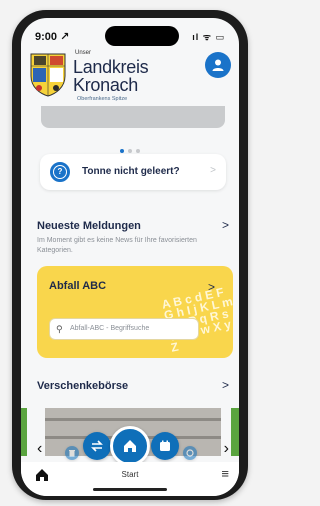 The height and width of the screenshot is (506, 320). Describe the element at coordinates (105, 85) in the screenshot. I see `brand-name-line2: Kronach` at that location.